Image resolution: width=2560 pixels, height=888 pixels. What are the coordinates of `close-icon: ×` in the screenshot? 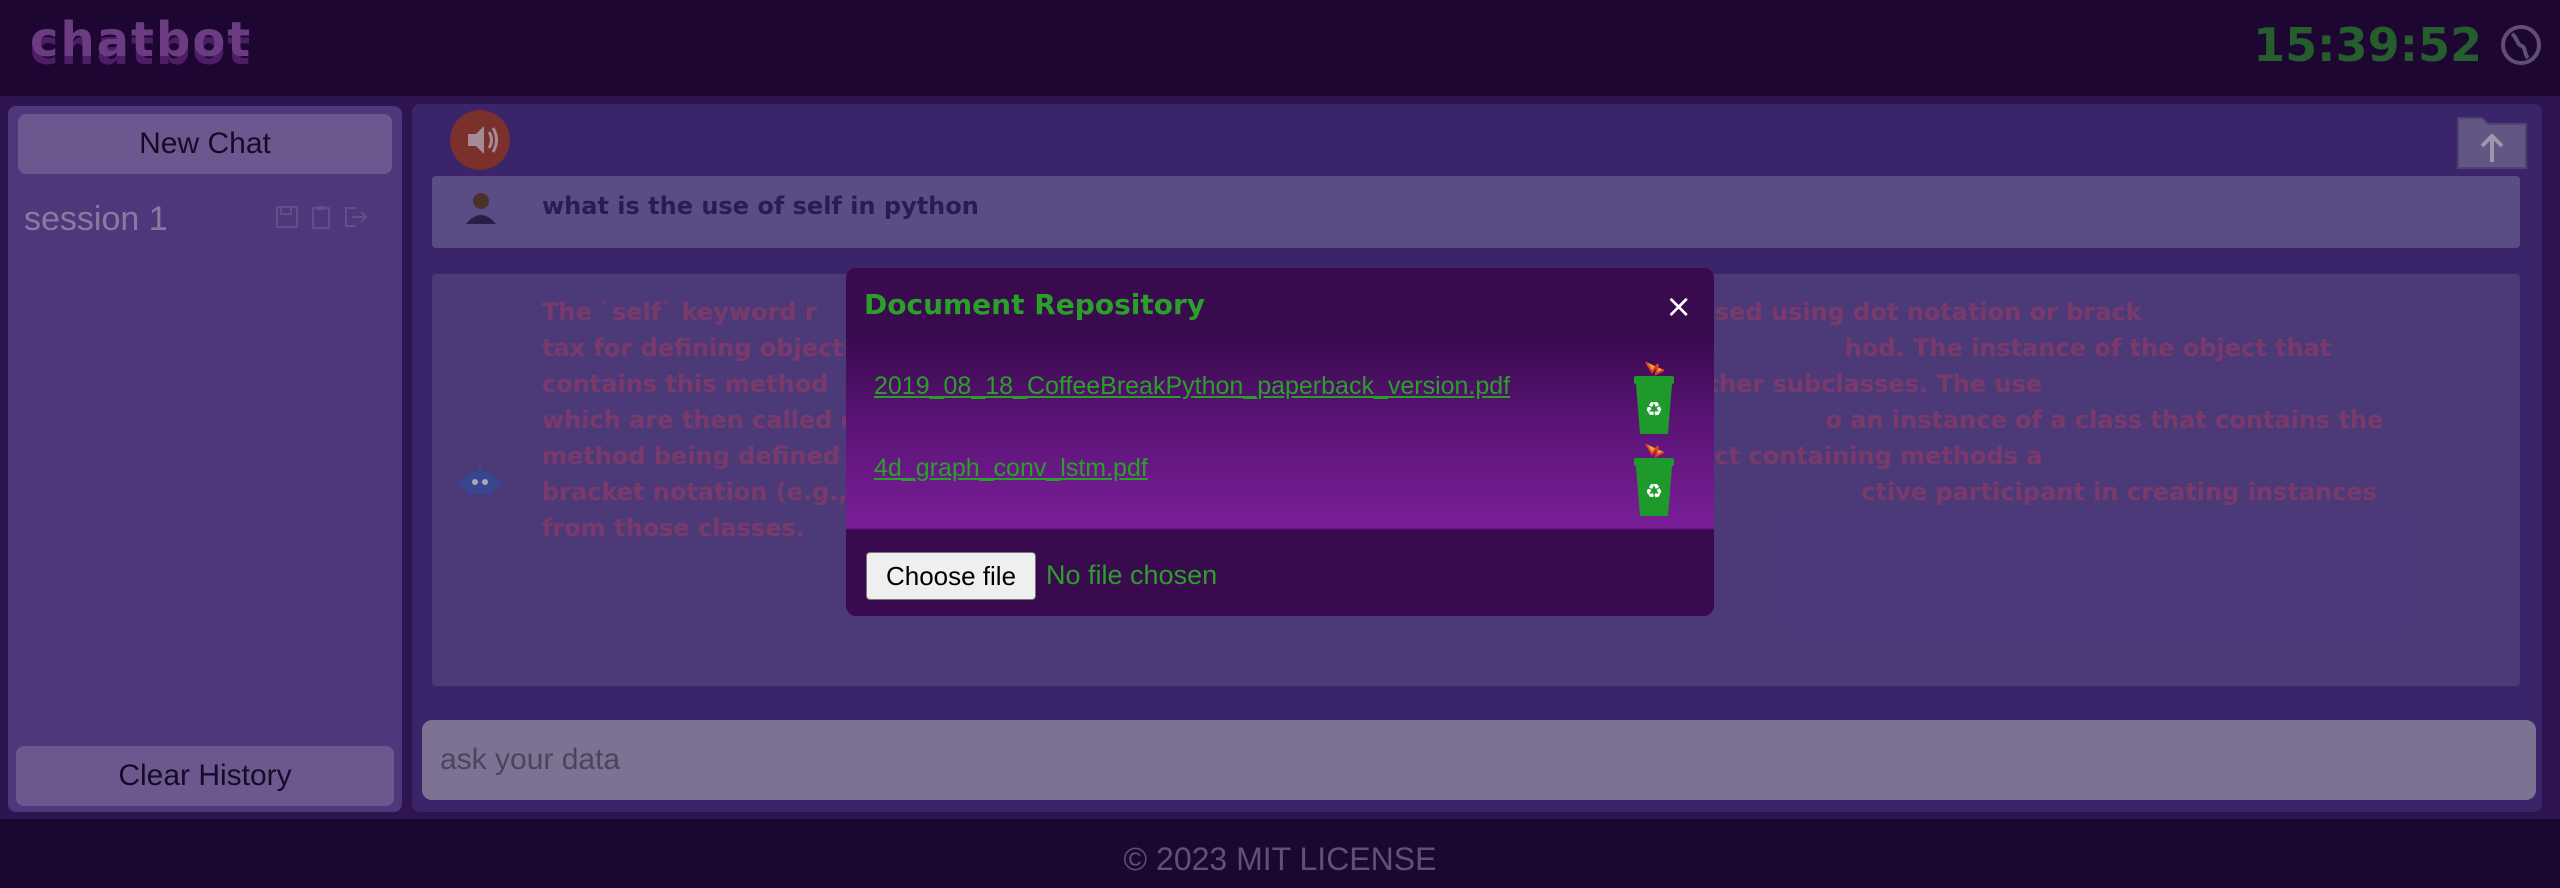 It's located at (1678, 306).